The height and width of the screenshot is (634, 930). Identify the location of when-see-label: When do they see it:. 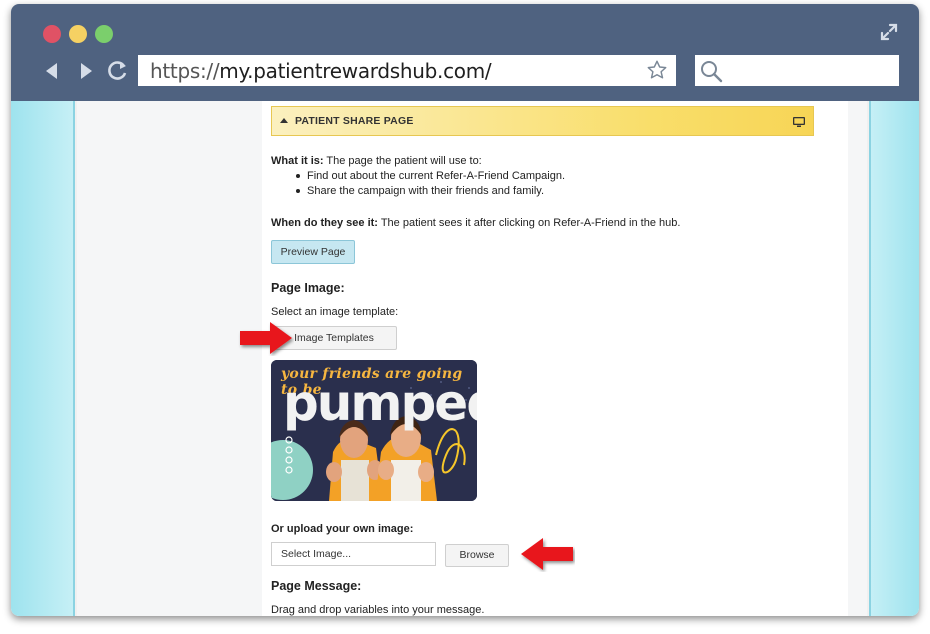
(324, 223).